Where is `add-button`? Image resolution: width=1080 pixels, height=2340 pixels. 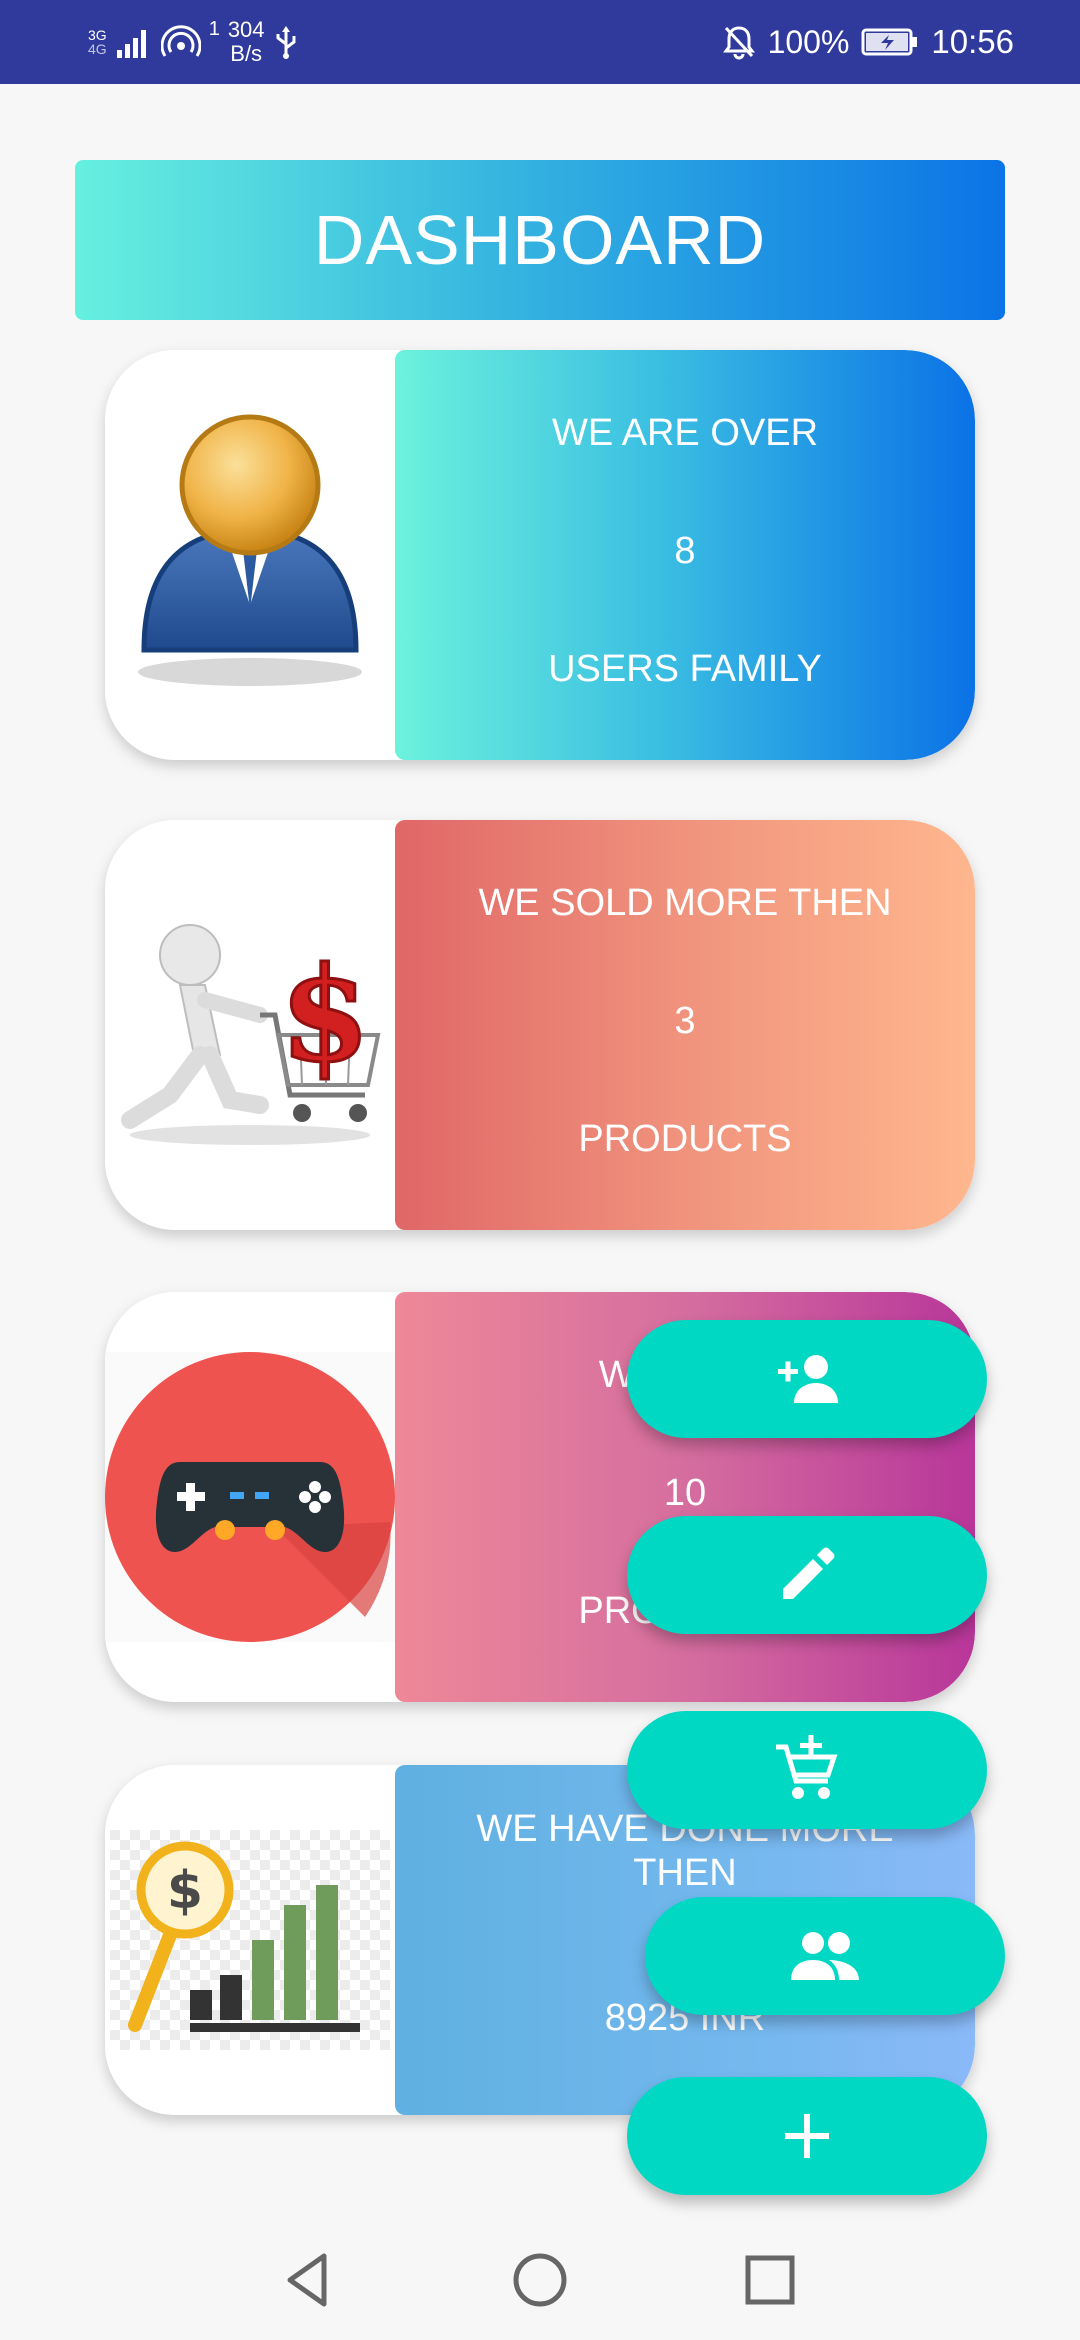 add-button is located at coordinates (807, 2136).